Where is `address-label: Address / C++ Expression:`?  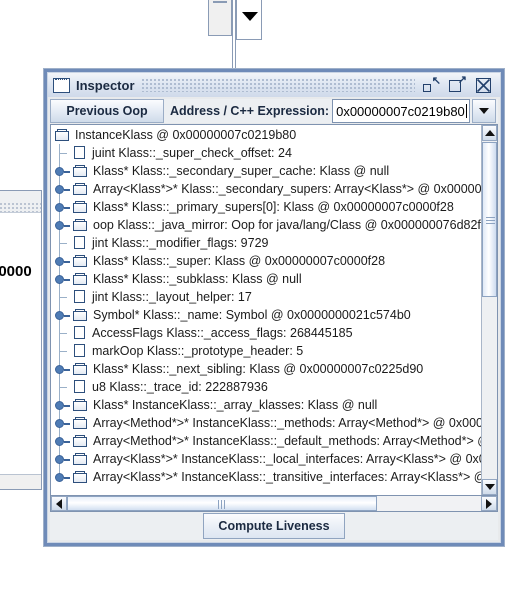 address-label: Address / C++ Expression: is located at coordinates (248, 111).